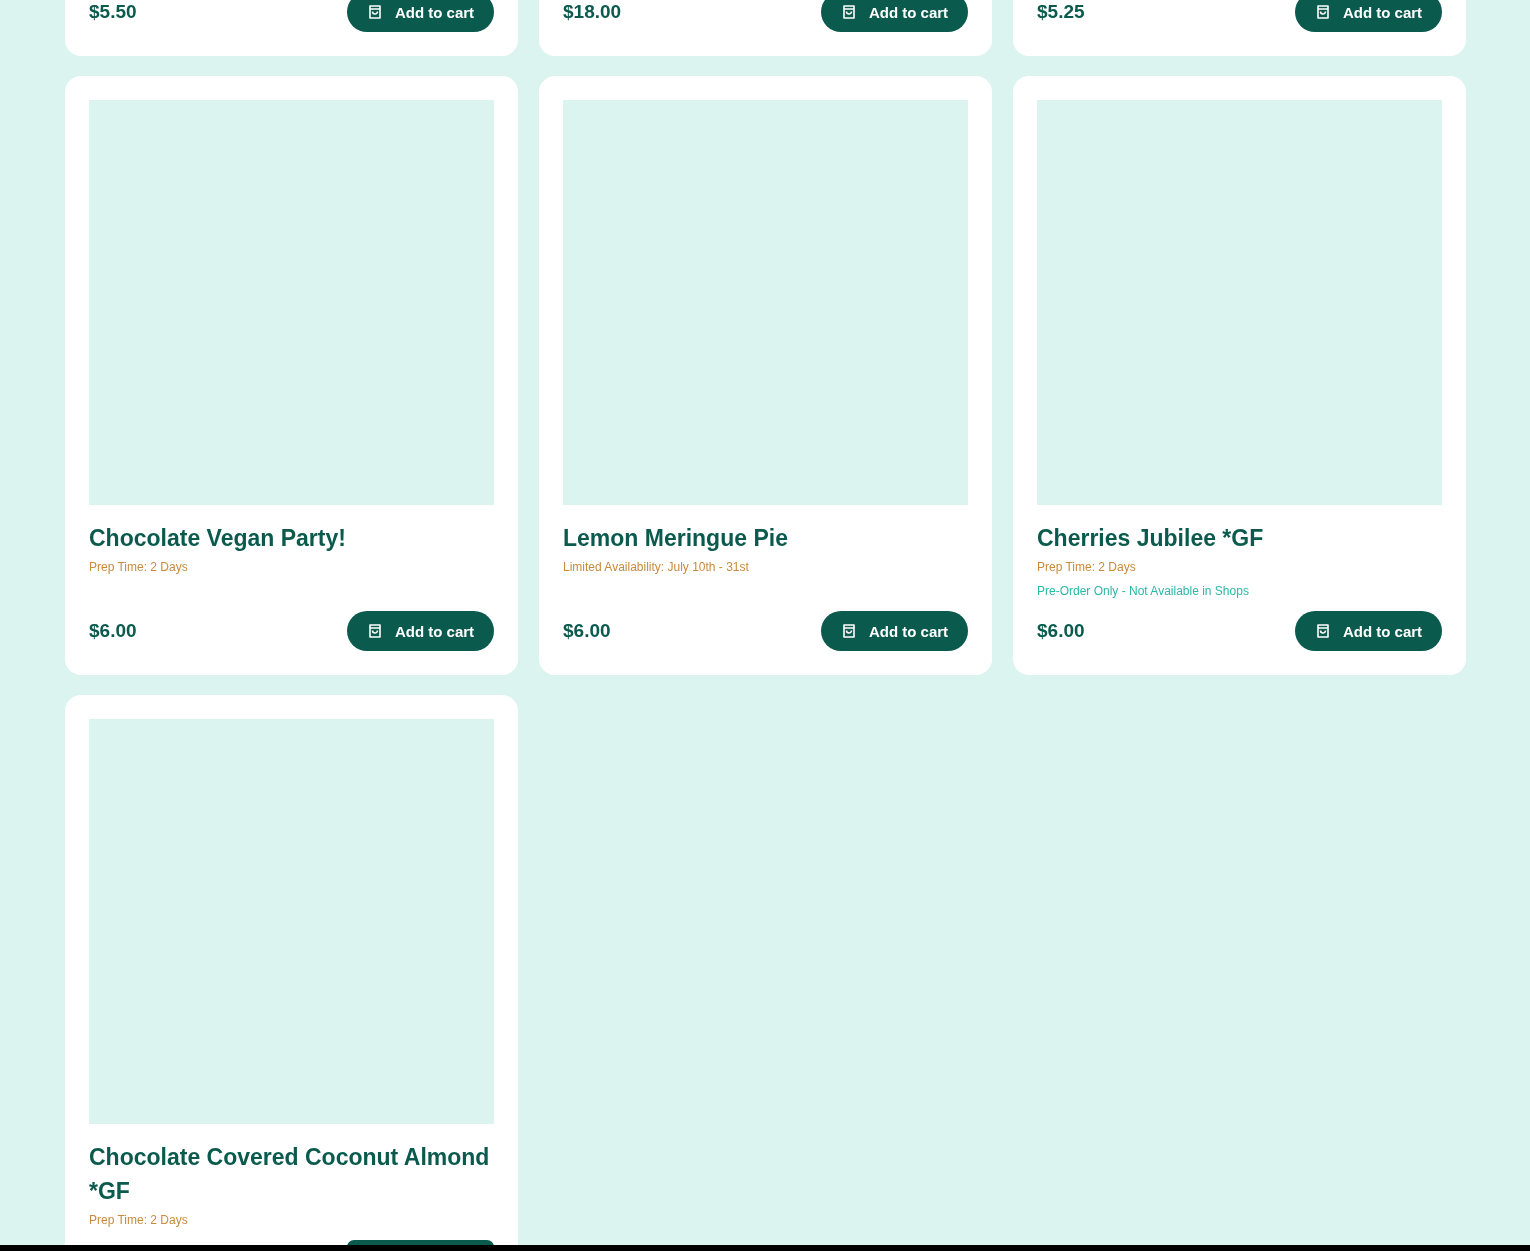 The height and width of the screenshot is (1251, 1530). Describe the element at coordinates (1143, 591) in the screenshot. I see `product-note: Pre-Order Only - Not Available in Shops` at that location.